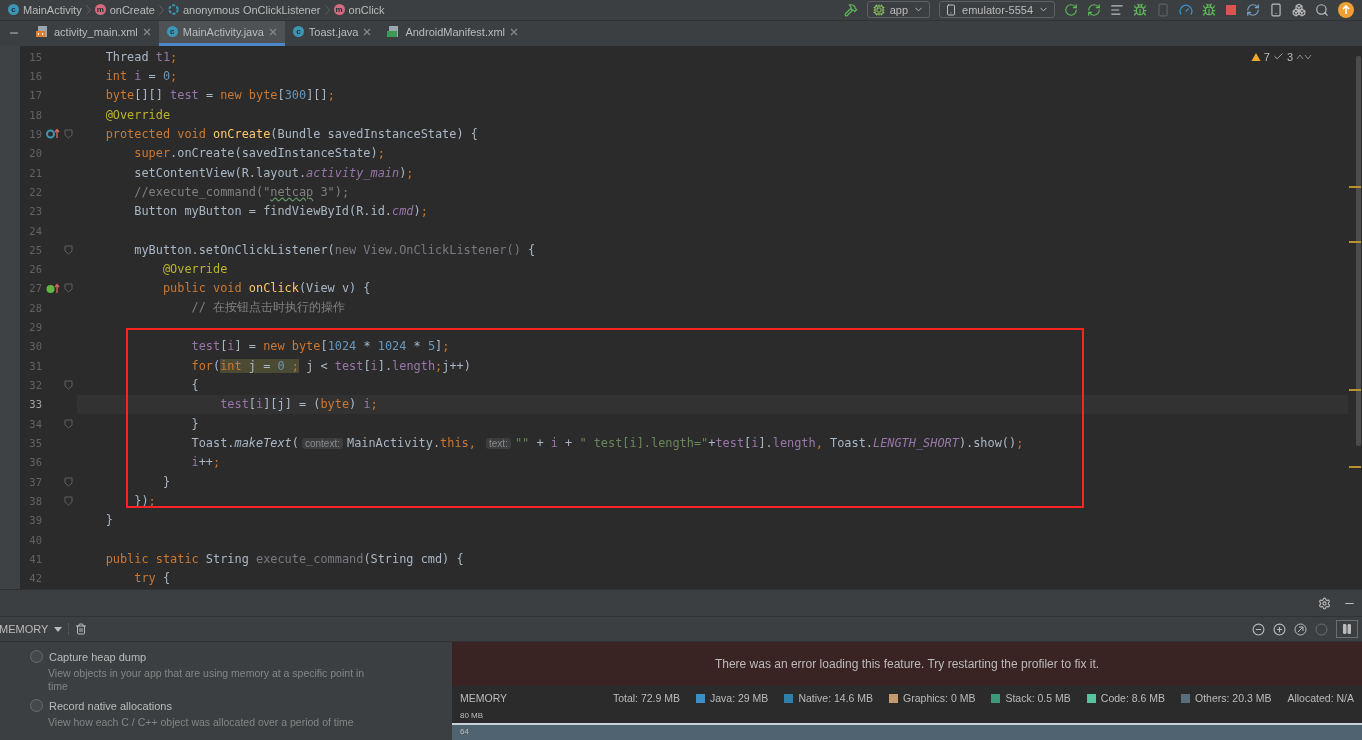 The width and height of the screenshot is (1362, 740). I want to click on caret-icon, so click(58, 629).